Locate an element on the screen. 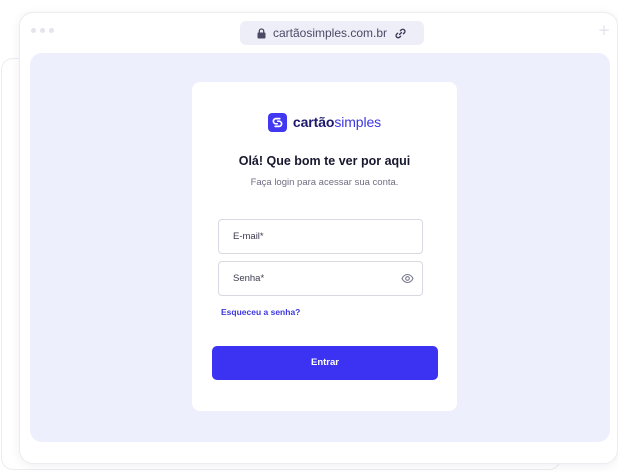  plus-icon: + is located at coordinates (604, 30).